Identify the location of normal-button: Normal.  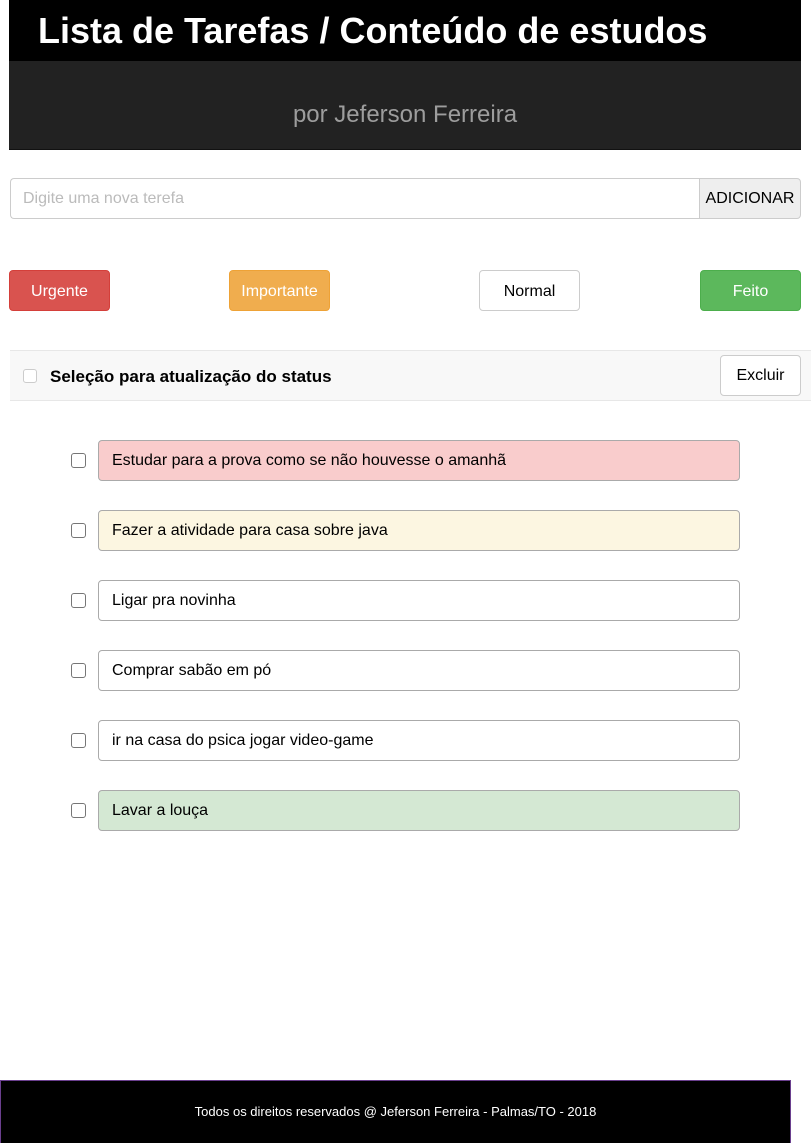
(529, 290).